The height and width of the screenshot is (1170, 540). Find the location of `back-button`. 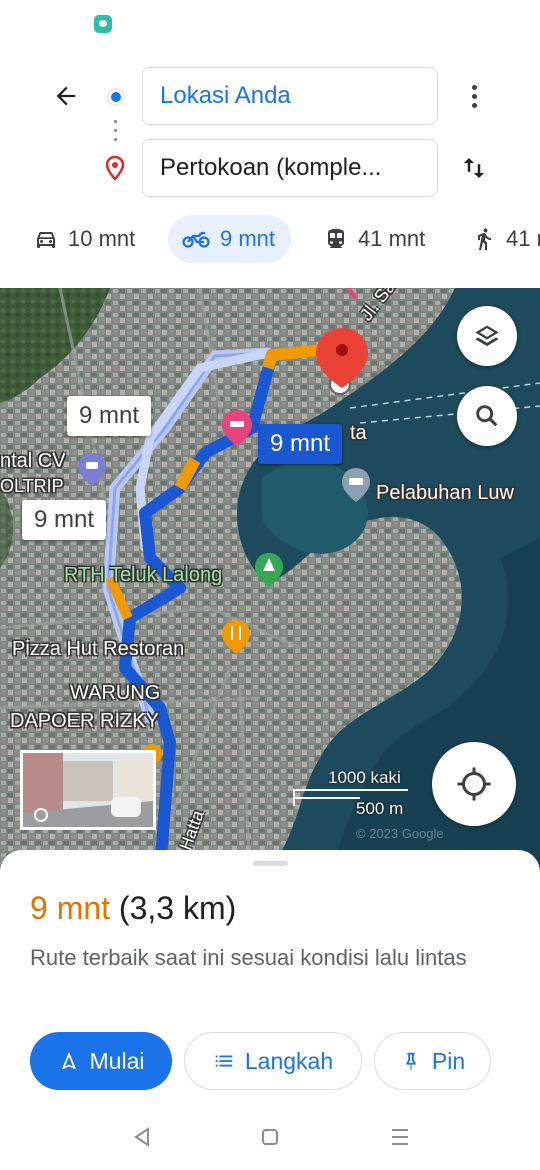

back-button is located at coordinates (66, 96).